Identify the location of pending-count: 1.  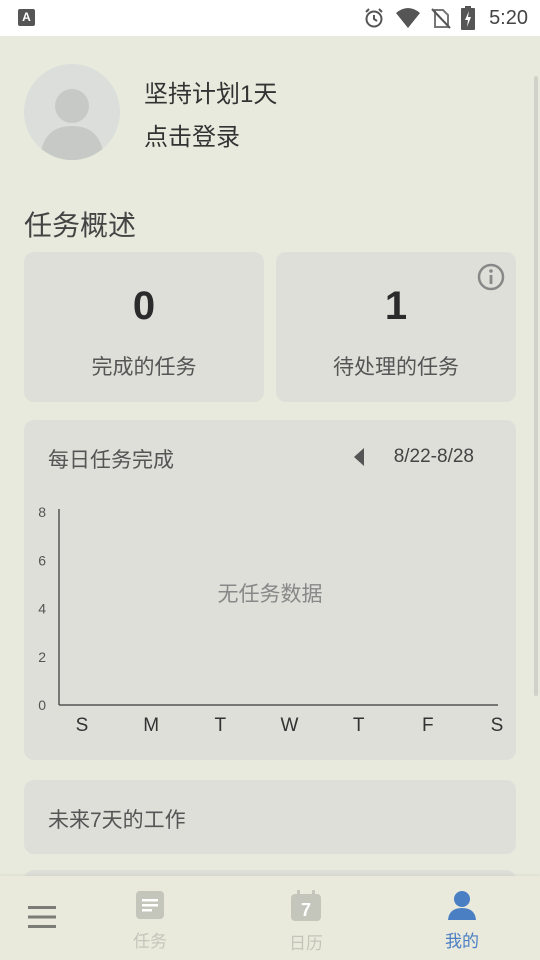
(396, 306).